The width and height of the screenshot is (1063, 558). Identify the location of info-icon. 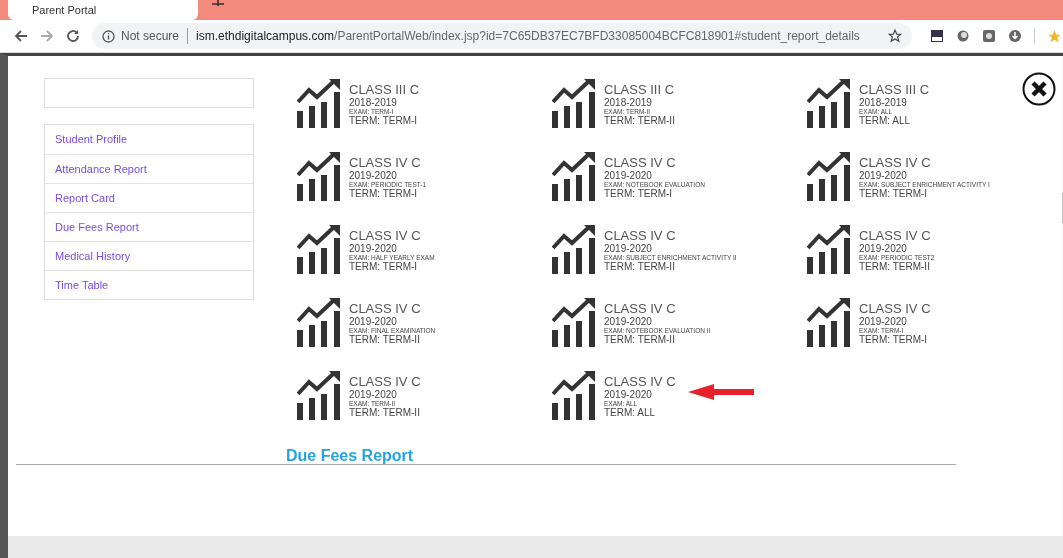
(108, 36).